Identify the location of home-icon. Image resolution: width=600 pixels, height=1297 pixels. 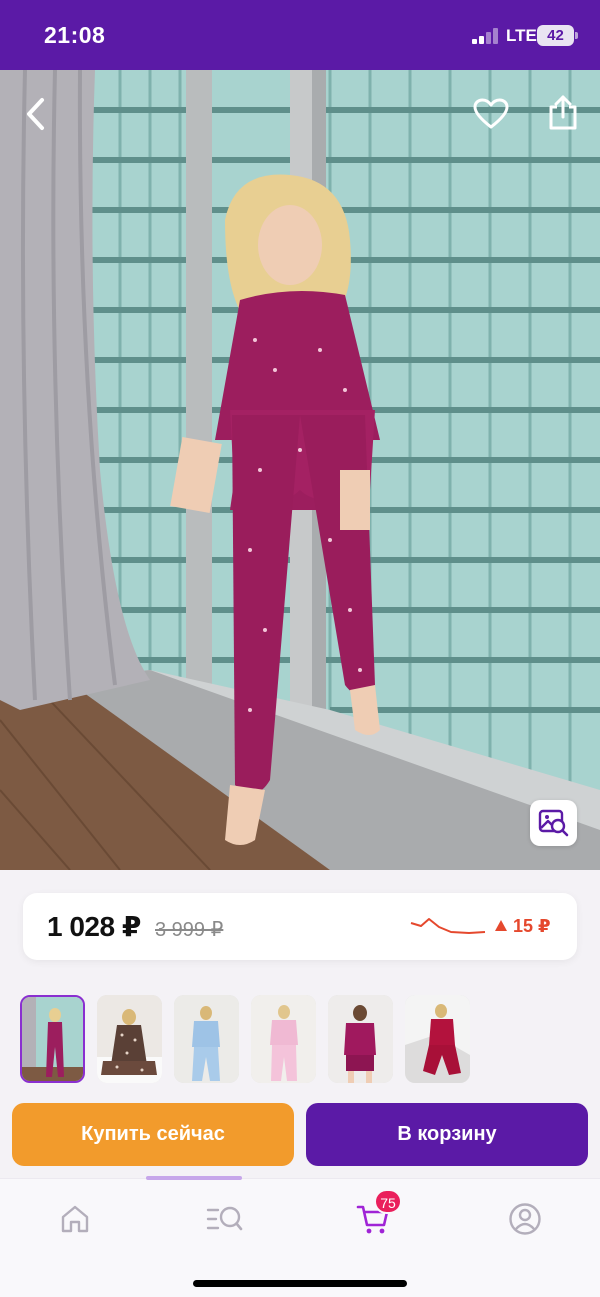
(75, 1219).